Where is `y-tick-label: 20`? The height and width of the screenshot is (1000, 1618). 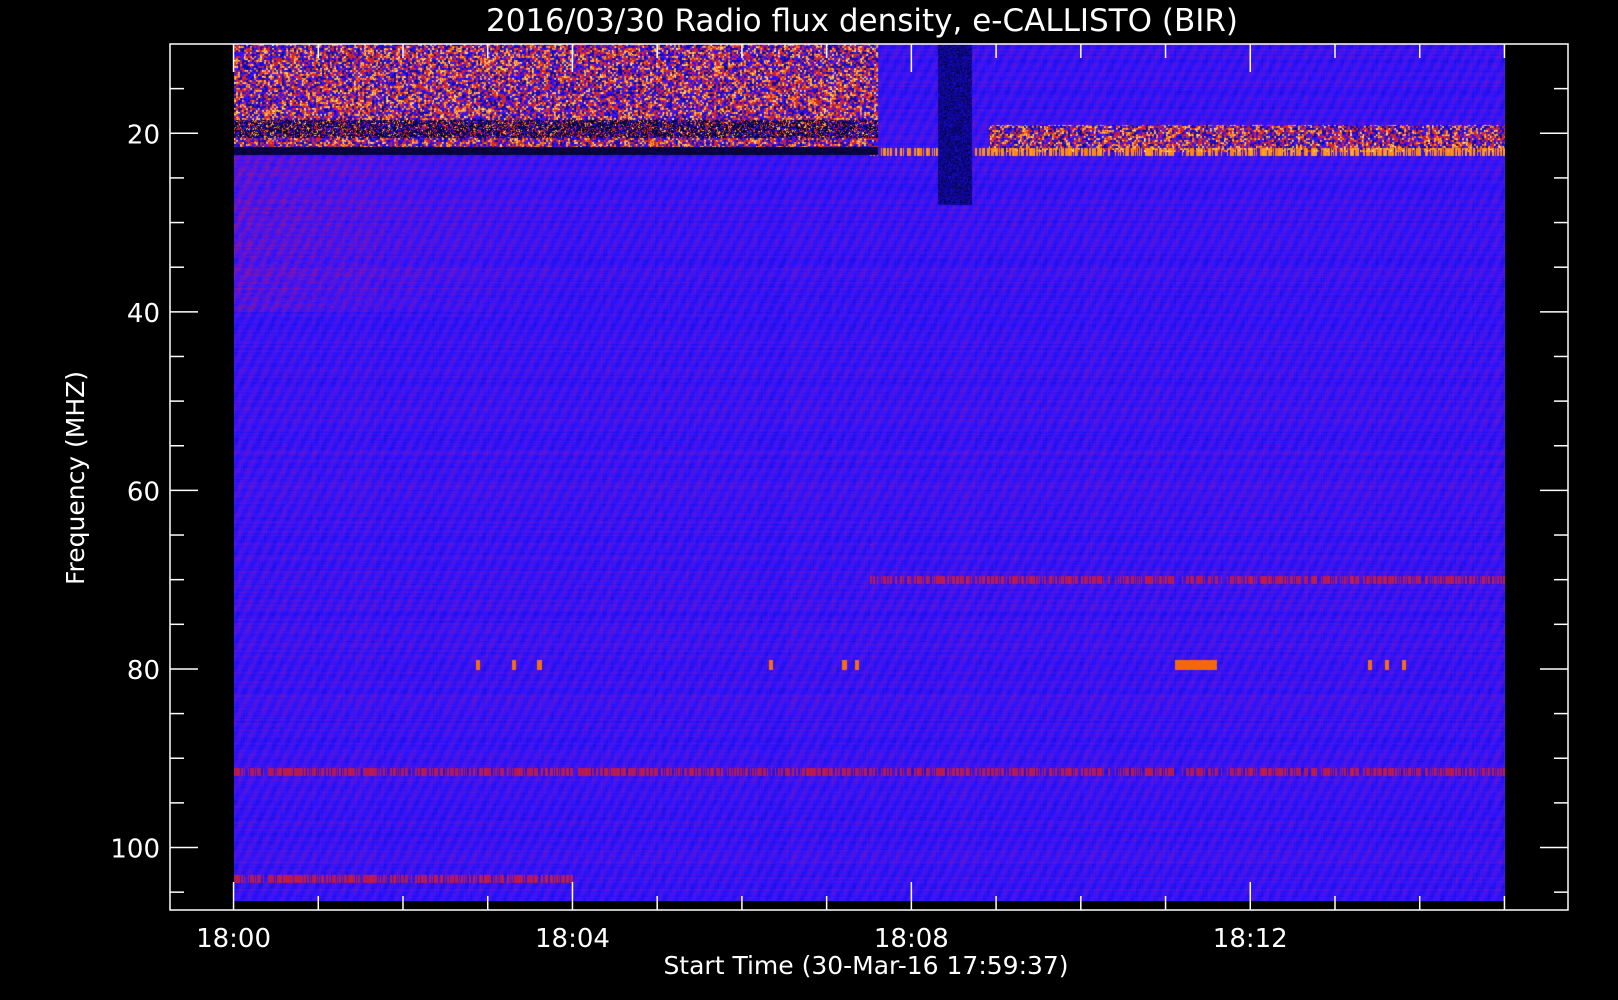
y-tick-label: 20 is located at coordinates (143, 135).